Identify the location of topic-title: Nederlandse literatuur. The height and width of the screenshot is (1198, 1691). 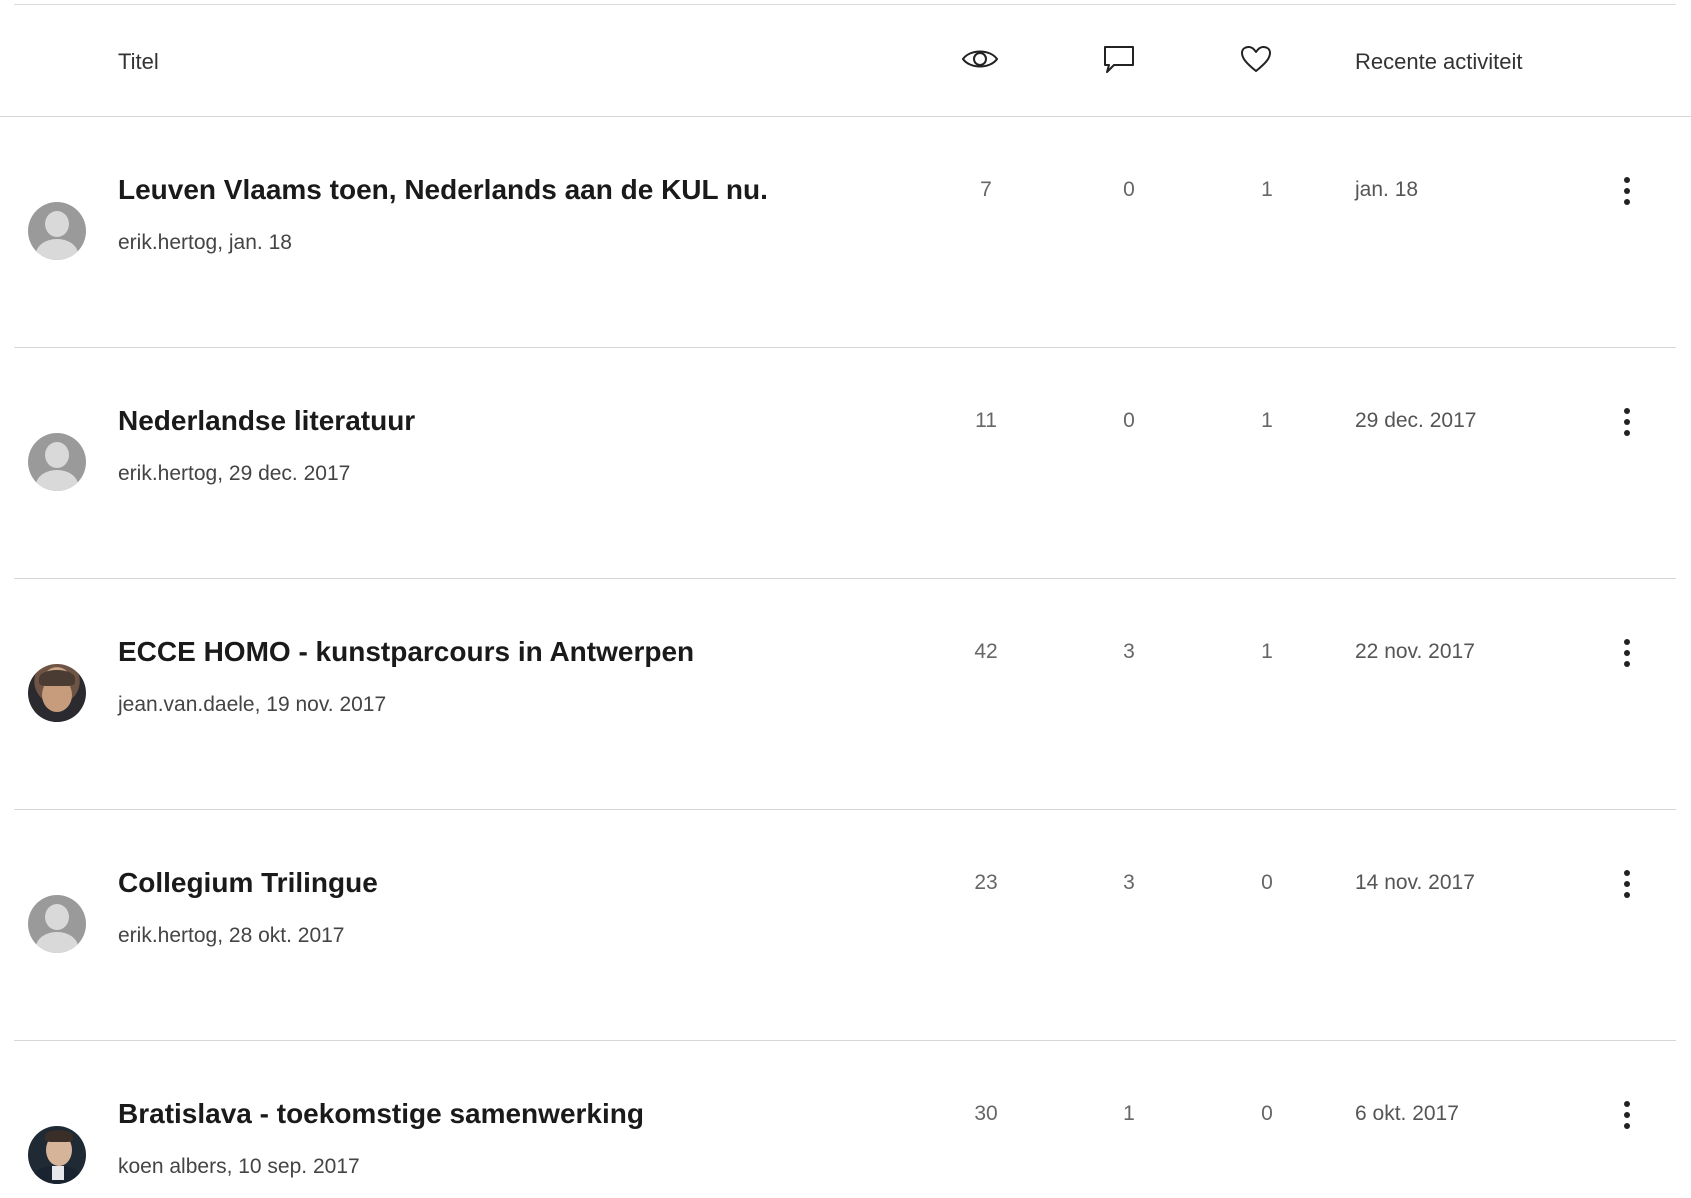
(266, 421).